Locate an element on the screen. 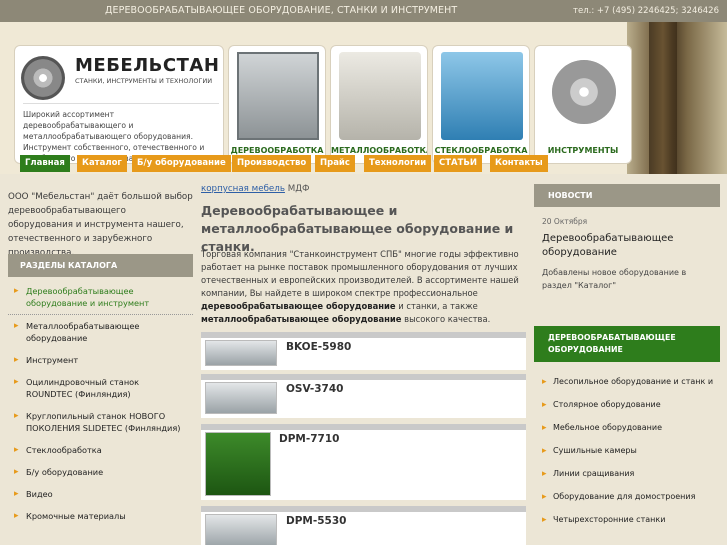 This screenshot has width=727, height=545. list-item: Оборудование для домостроения is located at coordinates (627, 496).